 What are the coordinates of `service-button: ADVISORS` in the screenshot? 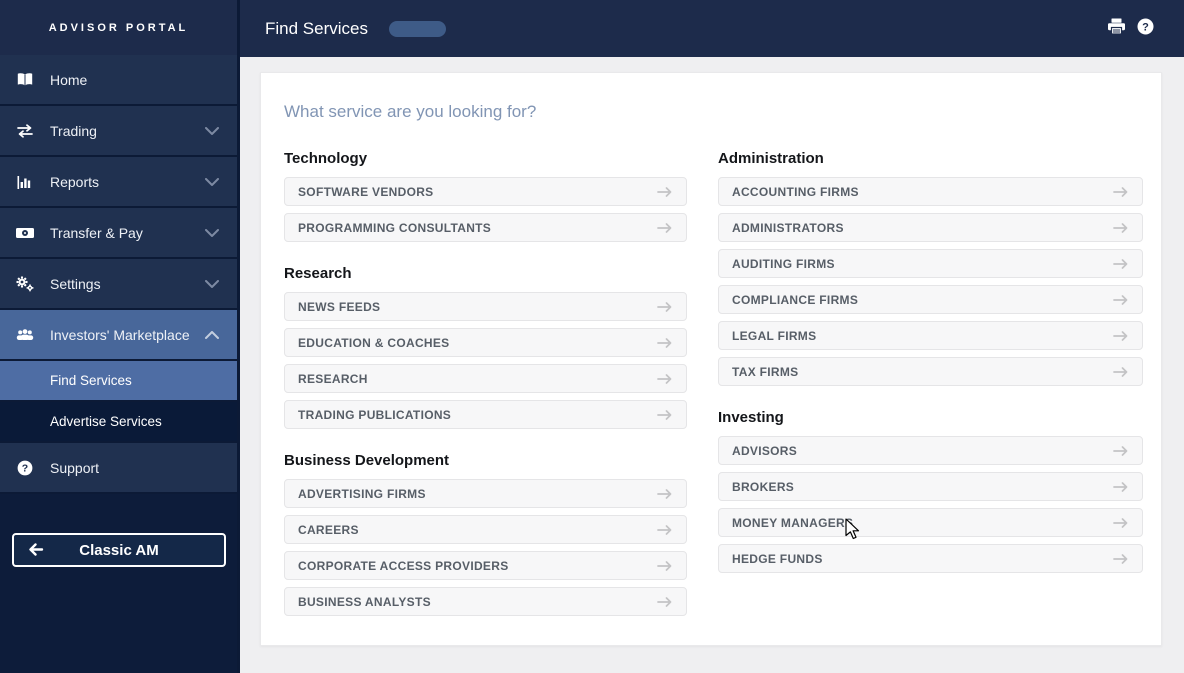 It's located at (930, 450).